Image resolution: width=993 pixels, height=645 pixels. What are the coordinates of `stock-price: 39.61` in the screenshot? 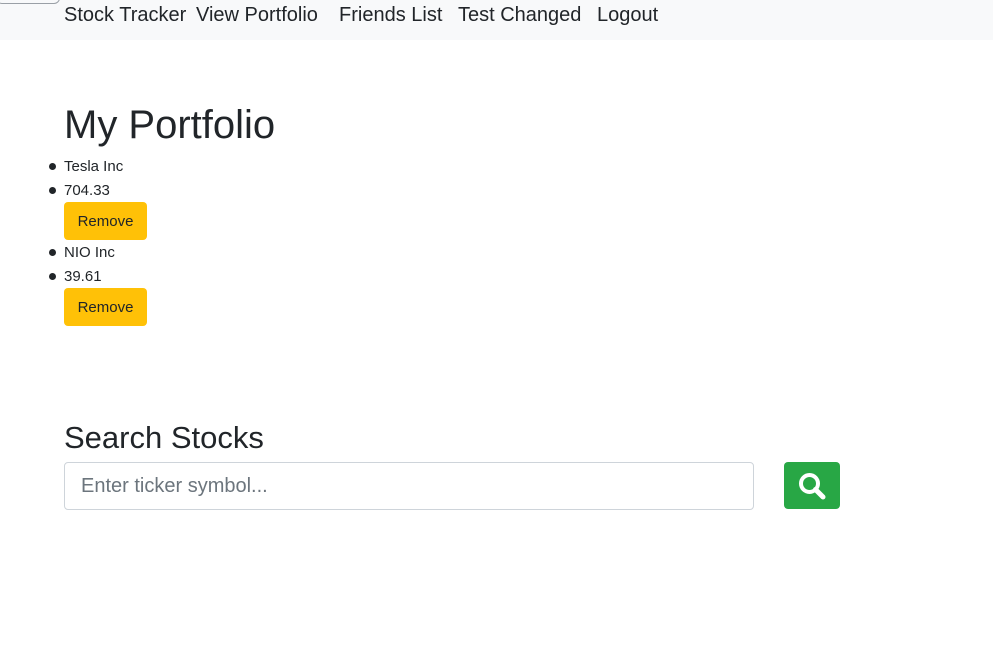 It's located at (75, 276).